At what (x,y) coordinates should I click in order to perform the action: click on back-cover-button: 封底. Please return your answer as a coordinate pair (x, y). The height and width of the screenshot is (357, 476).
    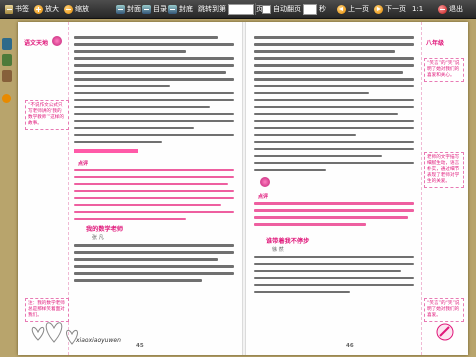
    Looking at the image, I should click on (180, 9).